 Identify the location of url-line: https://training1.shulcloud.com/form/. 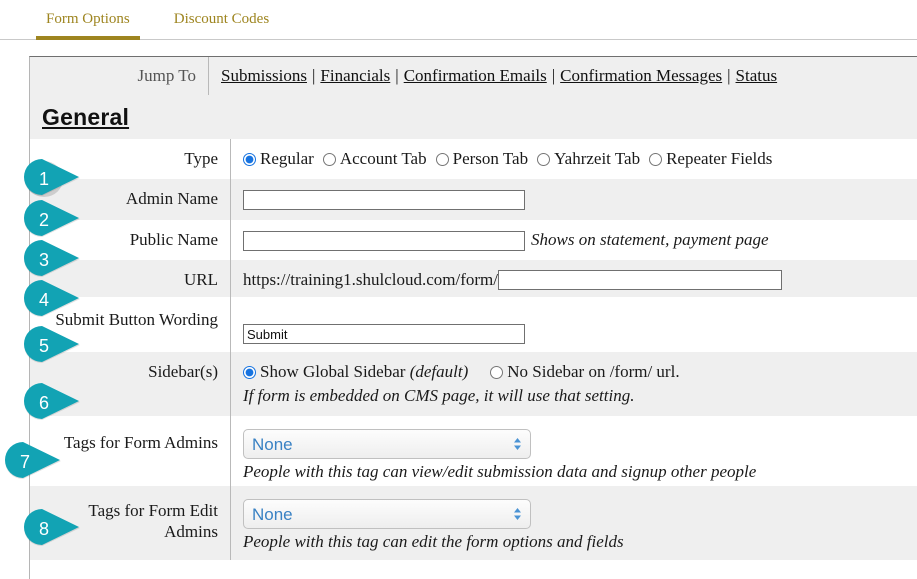
(580, 280).